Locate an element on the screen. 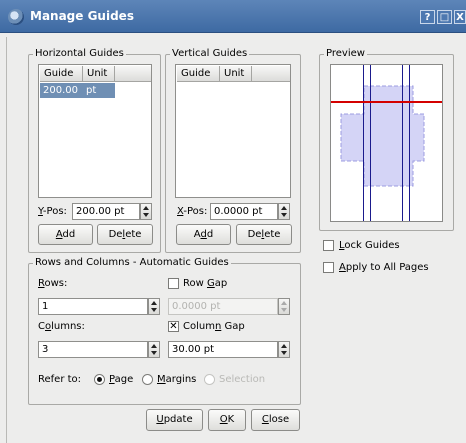 The width and height of the screenshot is (466, 443). apply-all-pages-label: Apply to All Pages is located at coordinates (384, 267).